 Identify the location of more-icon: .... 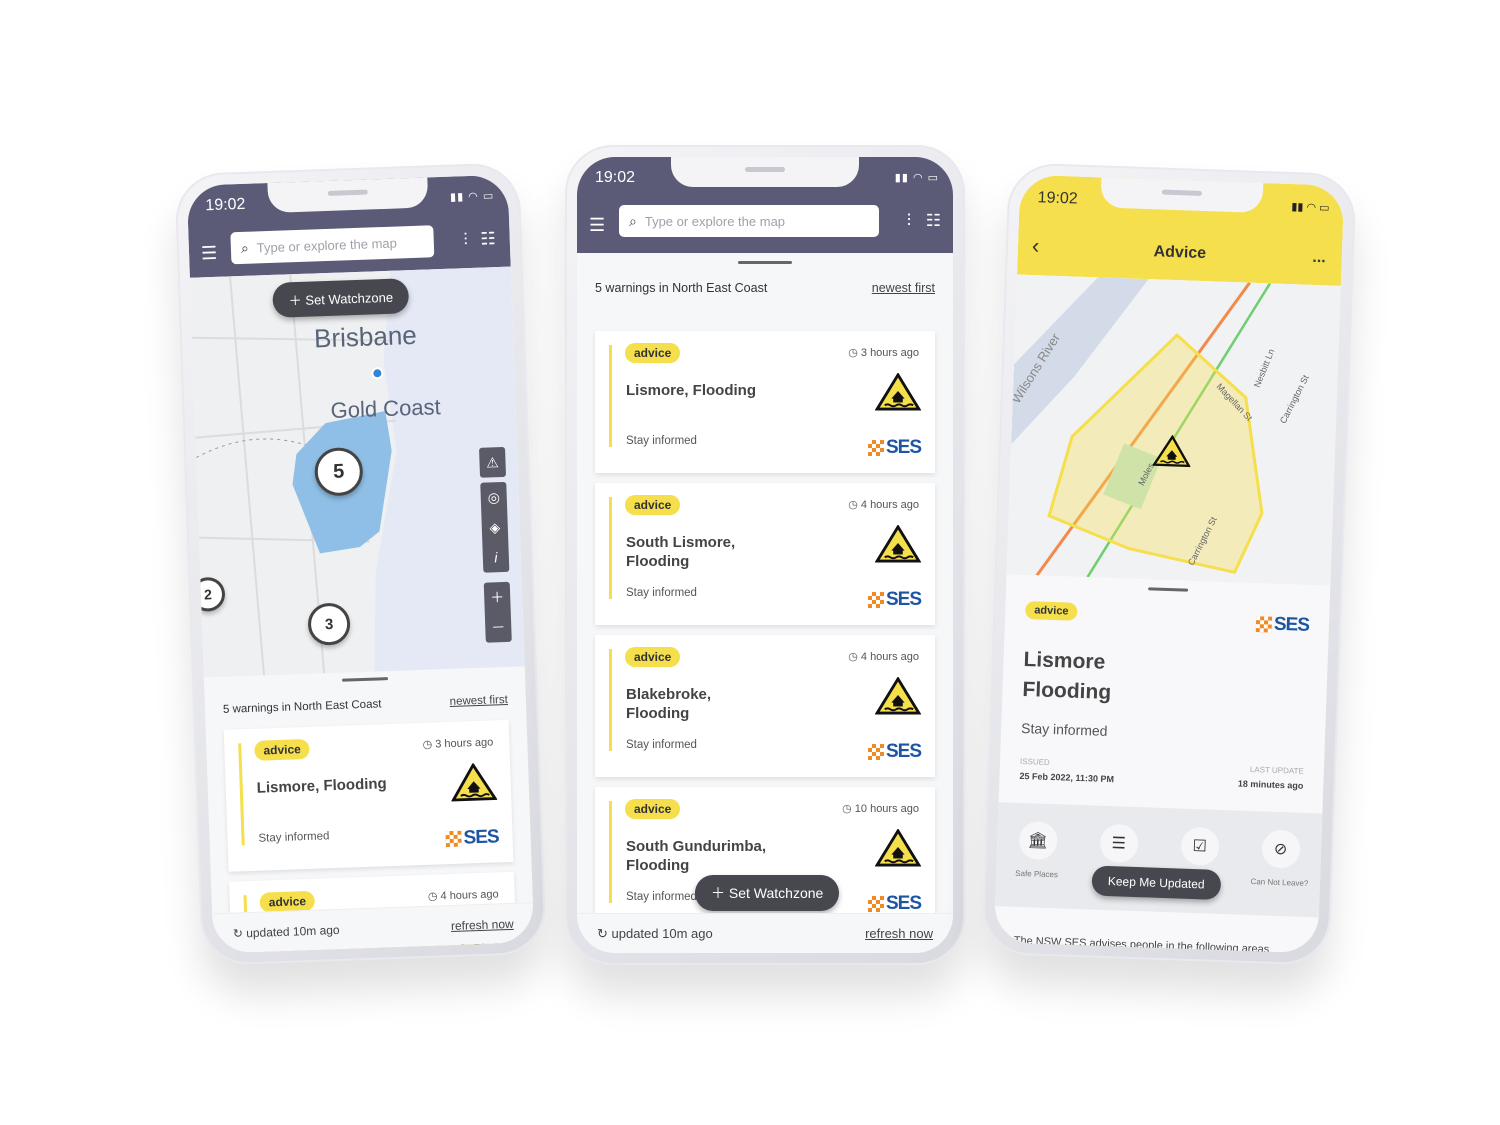
(1319, 258).